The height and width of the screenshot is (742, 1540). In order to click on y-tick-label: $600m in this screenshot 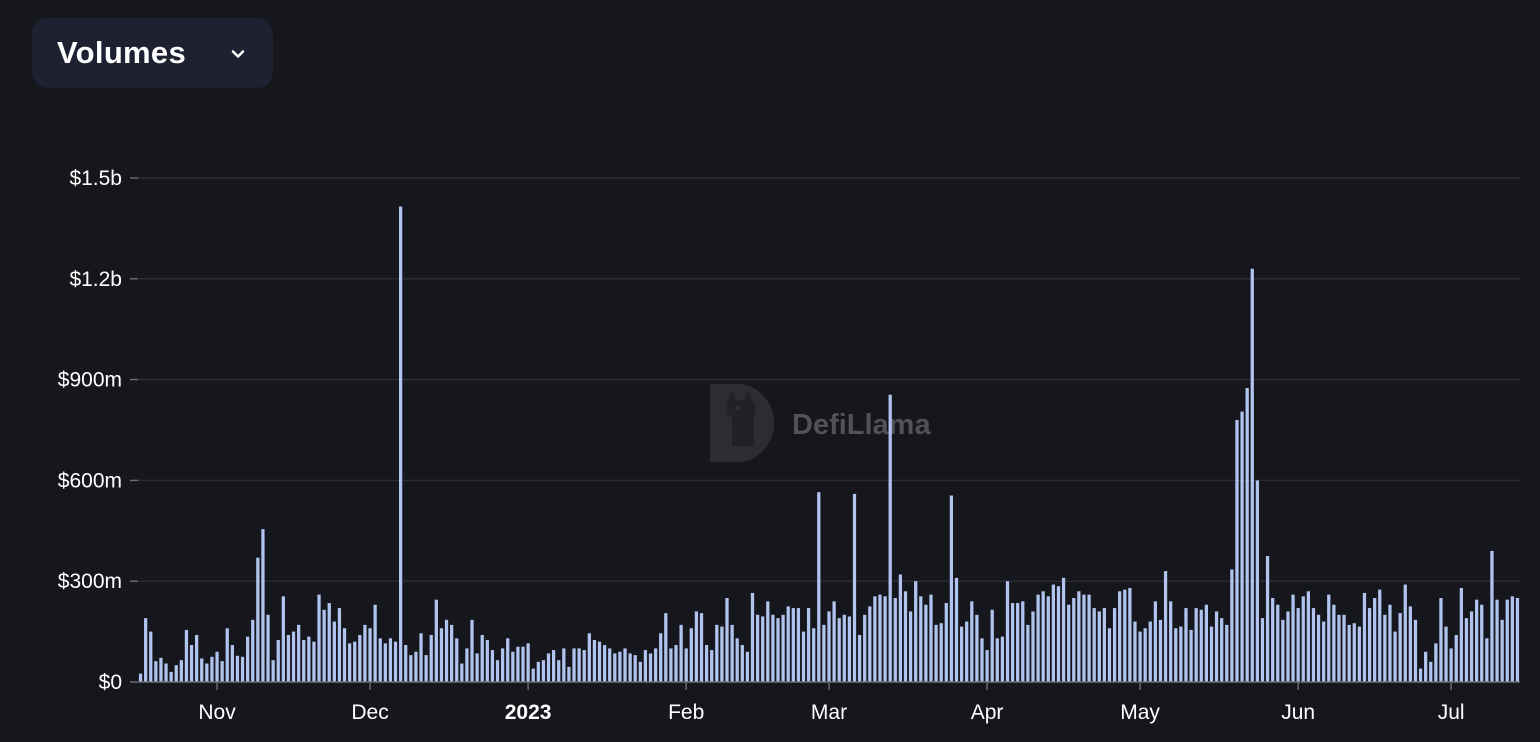, I will do `click(90, 480)`.